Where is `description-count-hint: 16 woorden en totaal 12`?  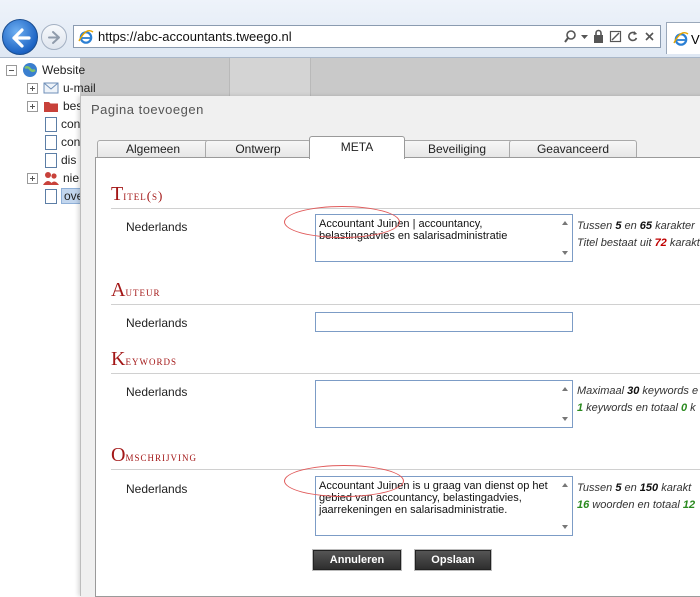 description-count-hint: 16 woorden en totaal 12 is located at coordinates (636, 505).